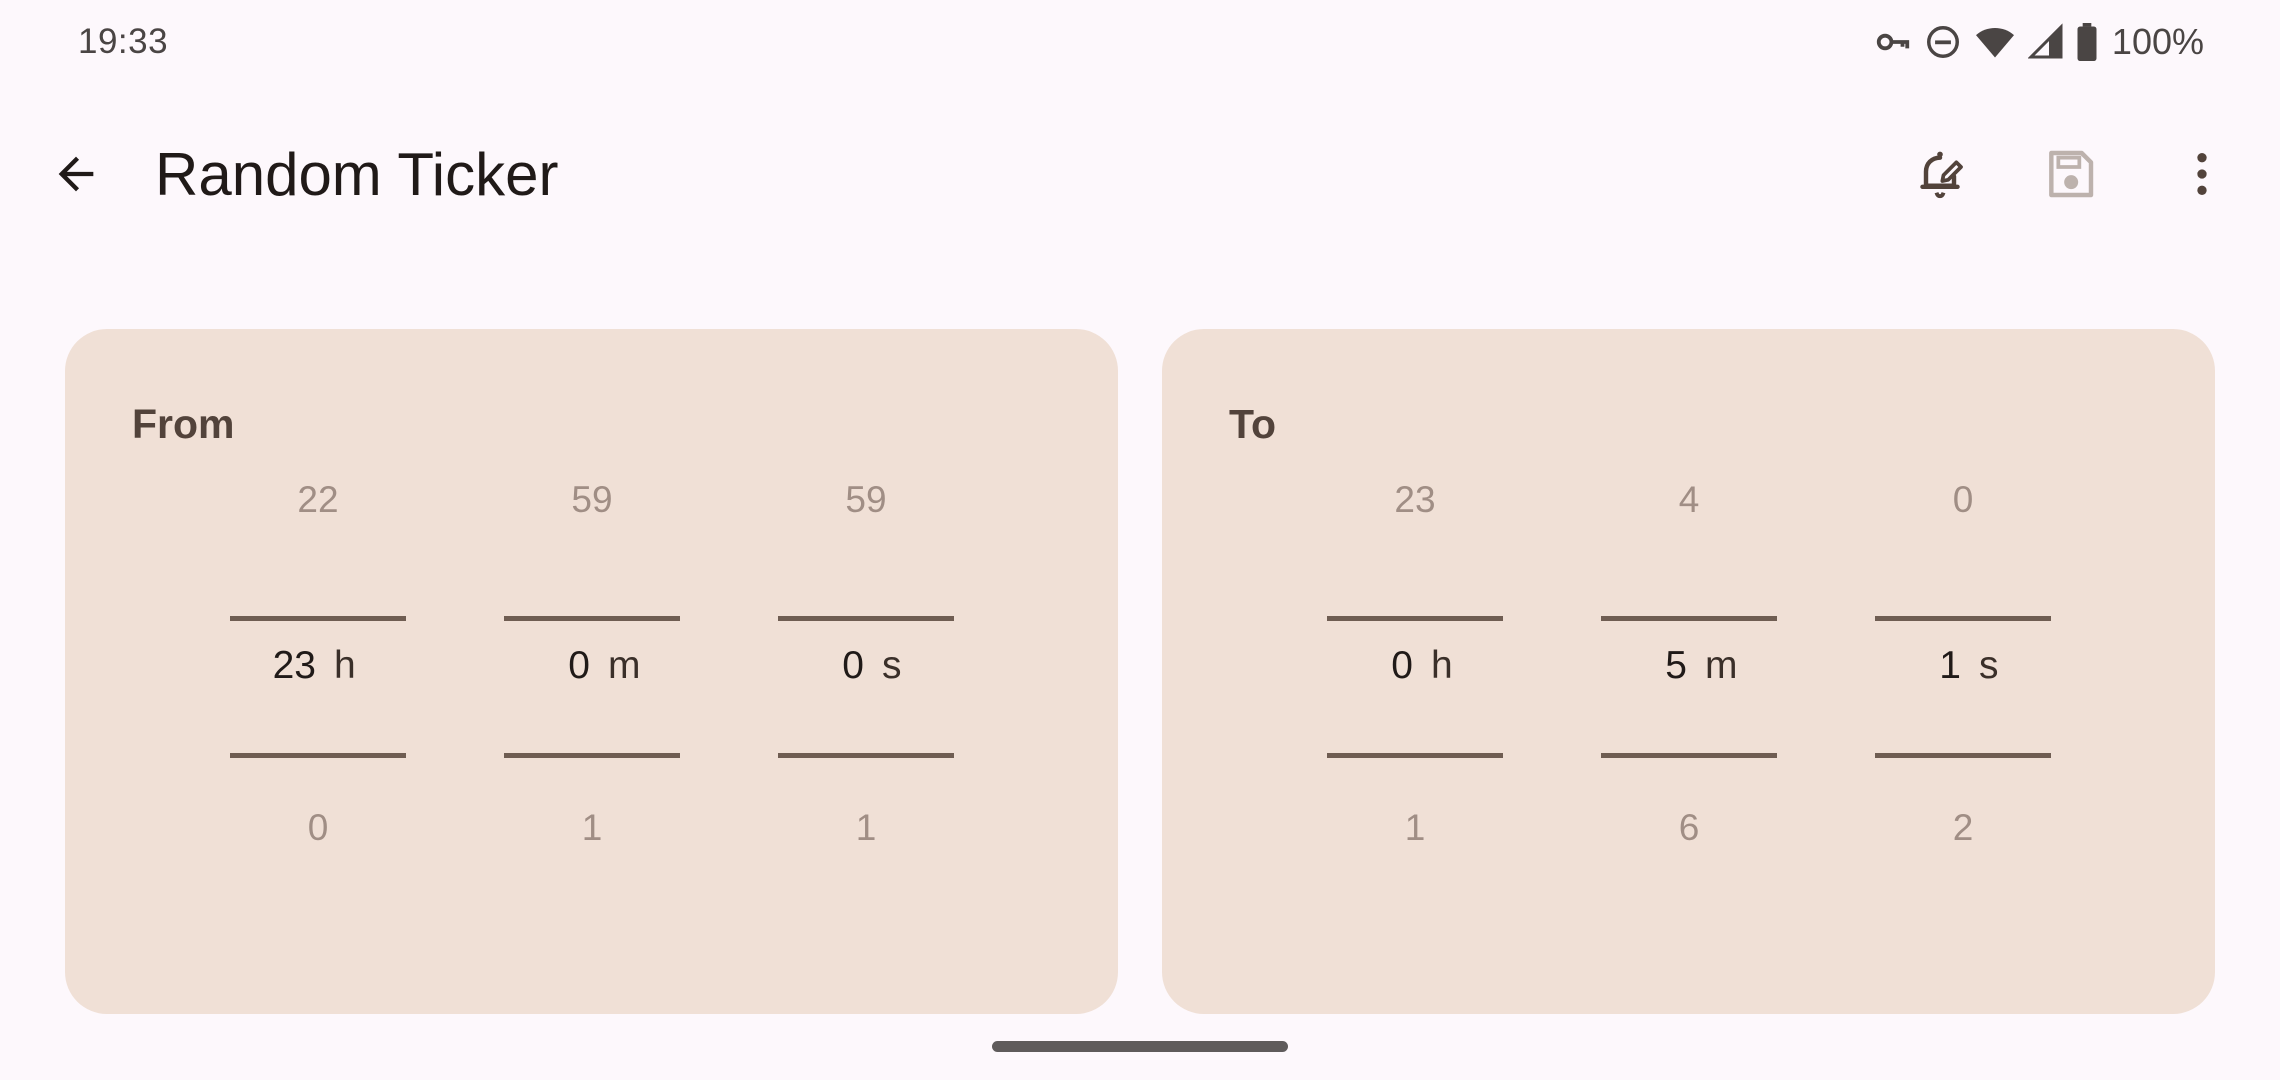 The height and width of the screenshot is (1080, 2280). Describe the element at coordinates (2157, 41) in the screenshot. I see `battery-percentage: 100%` at that location.